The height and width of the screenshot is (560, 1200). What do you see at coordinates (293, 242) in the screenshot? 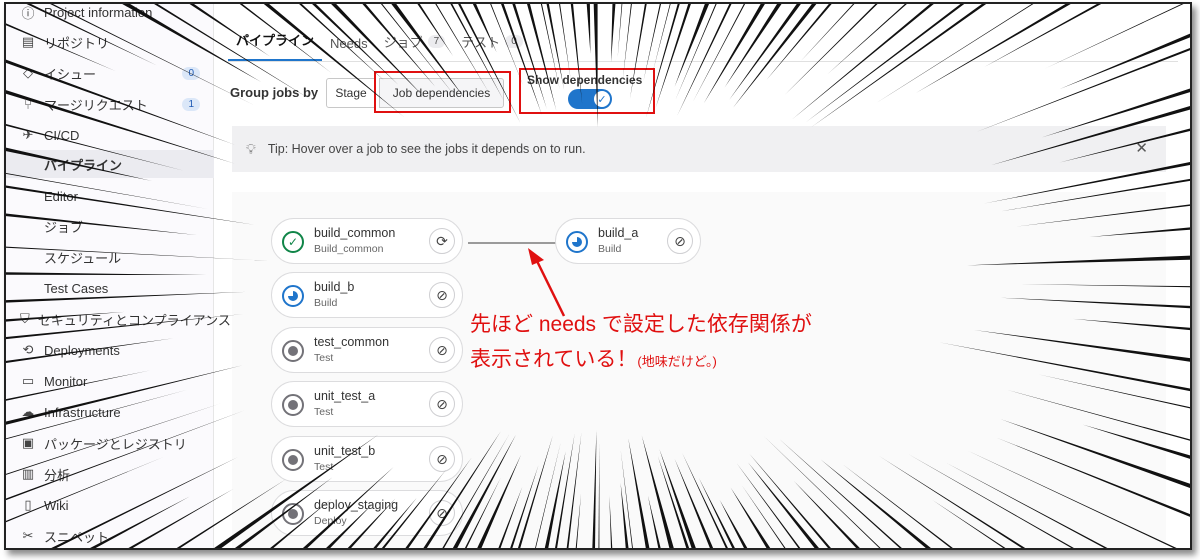
I see `status-success-icon: ✓` at bounding box center [293, 242].